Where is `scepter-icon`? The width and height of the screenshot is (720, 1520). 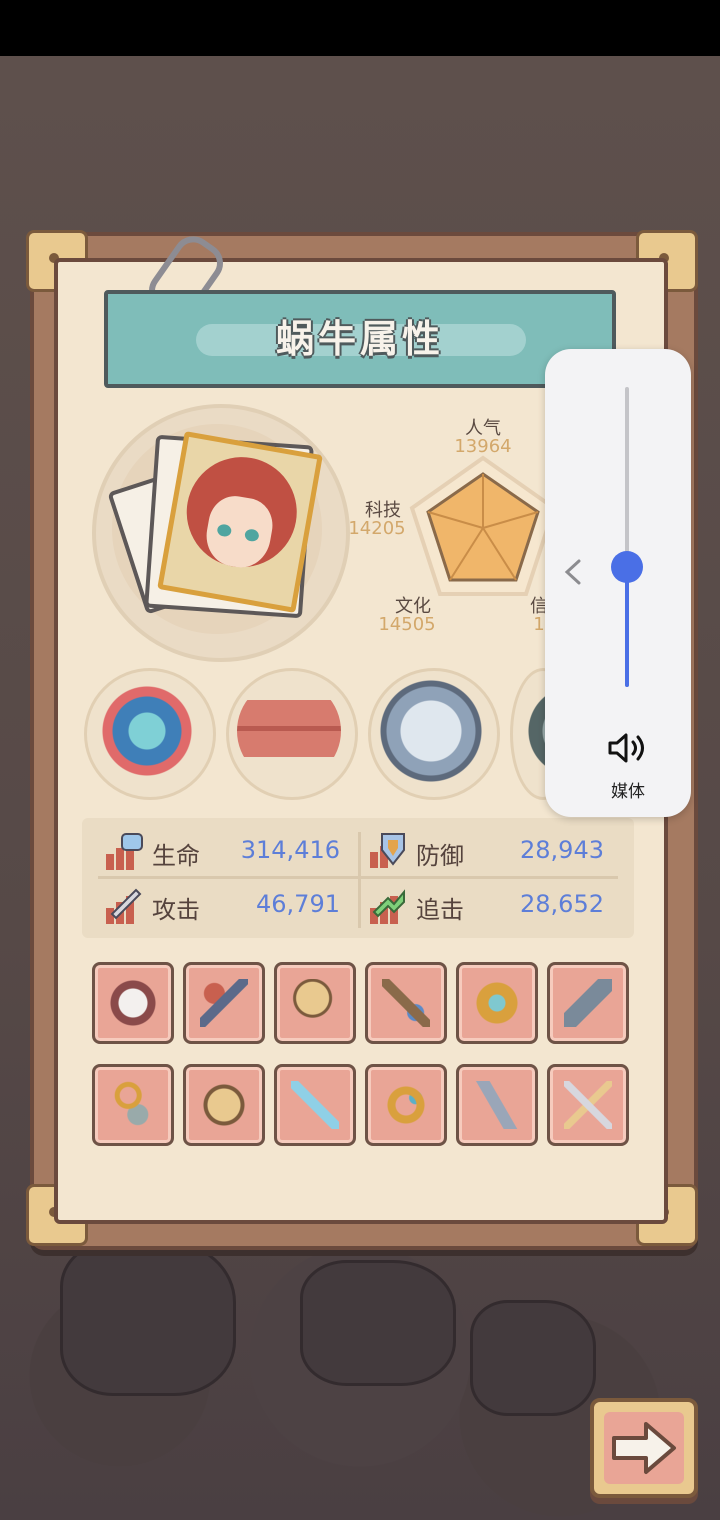 scepter-icon is located at coordinates (224, 1003).